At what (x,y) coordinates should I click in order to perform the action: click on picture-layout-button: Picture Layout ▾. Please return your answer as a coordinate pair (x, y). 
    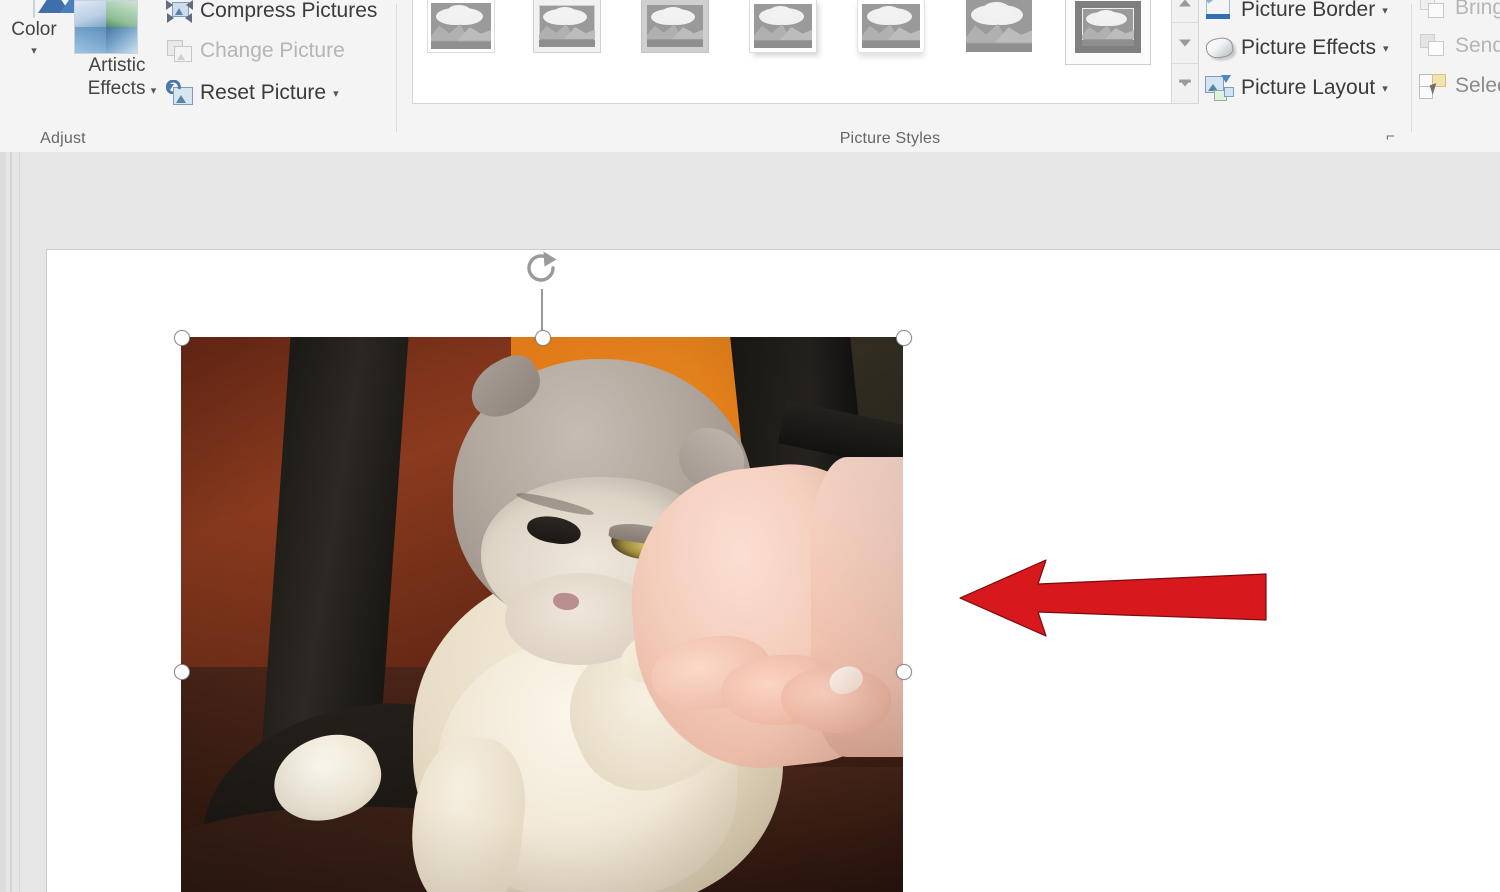
    Looking at the image, I should click on (1296, 88).